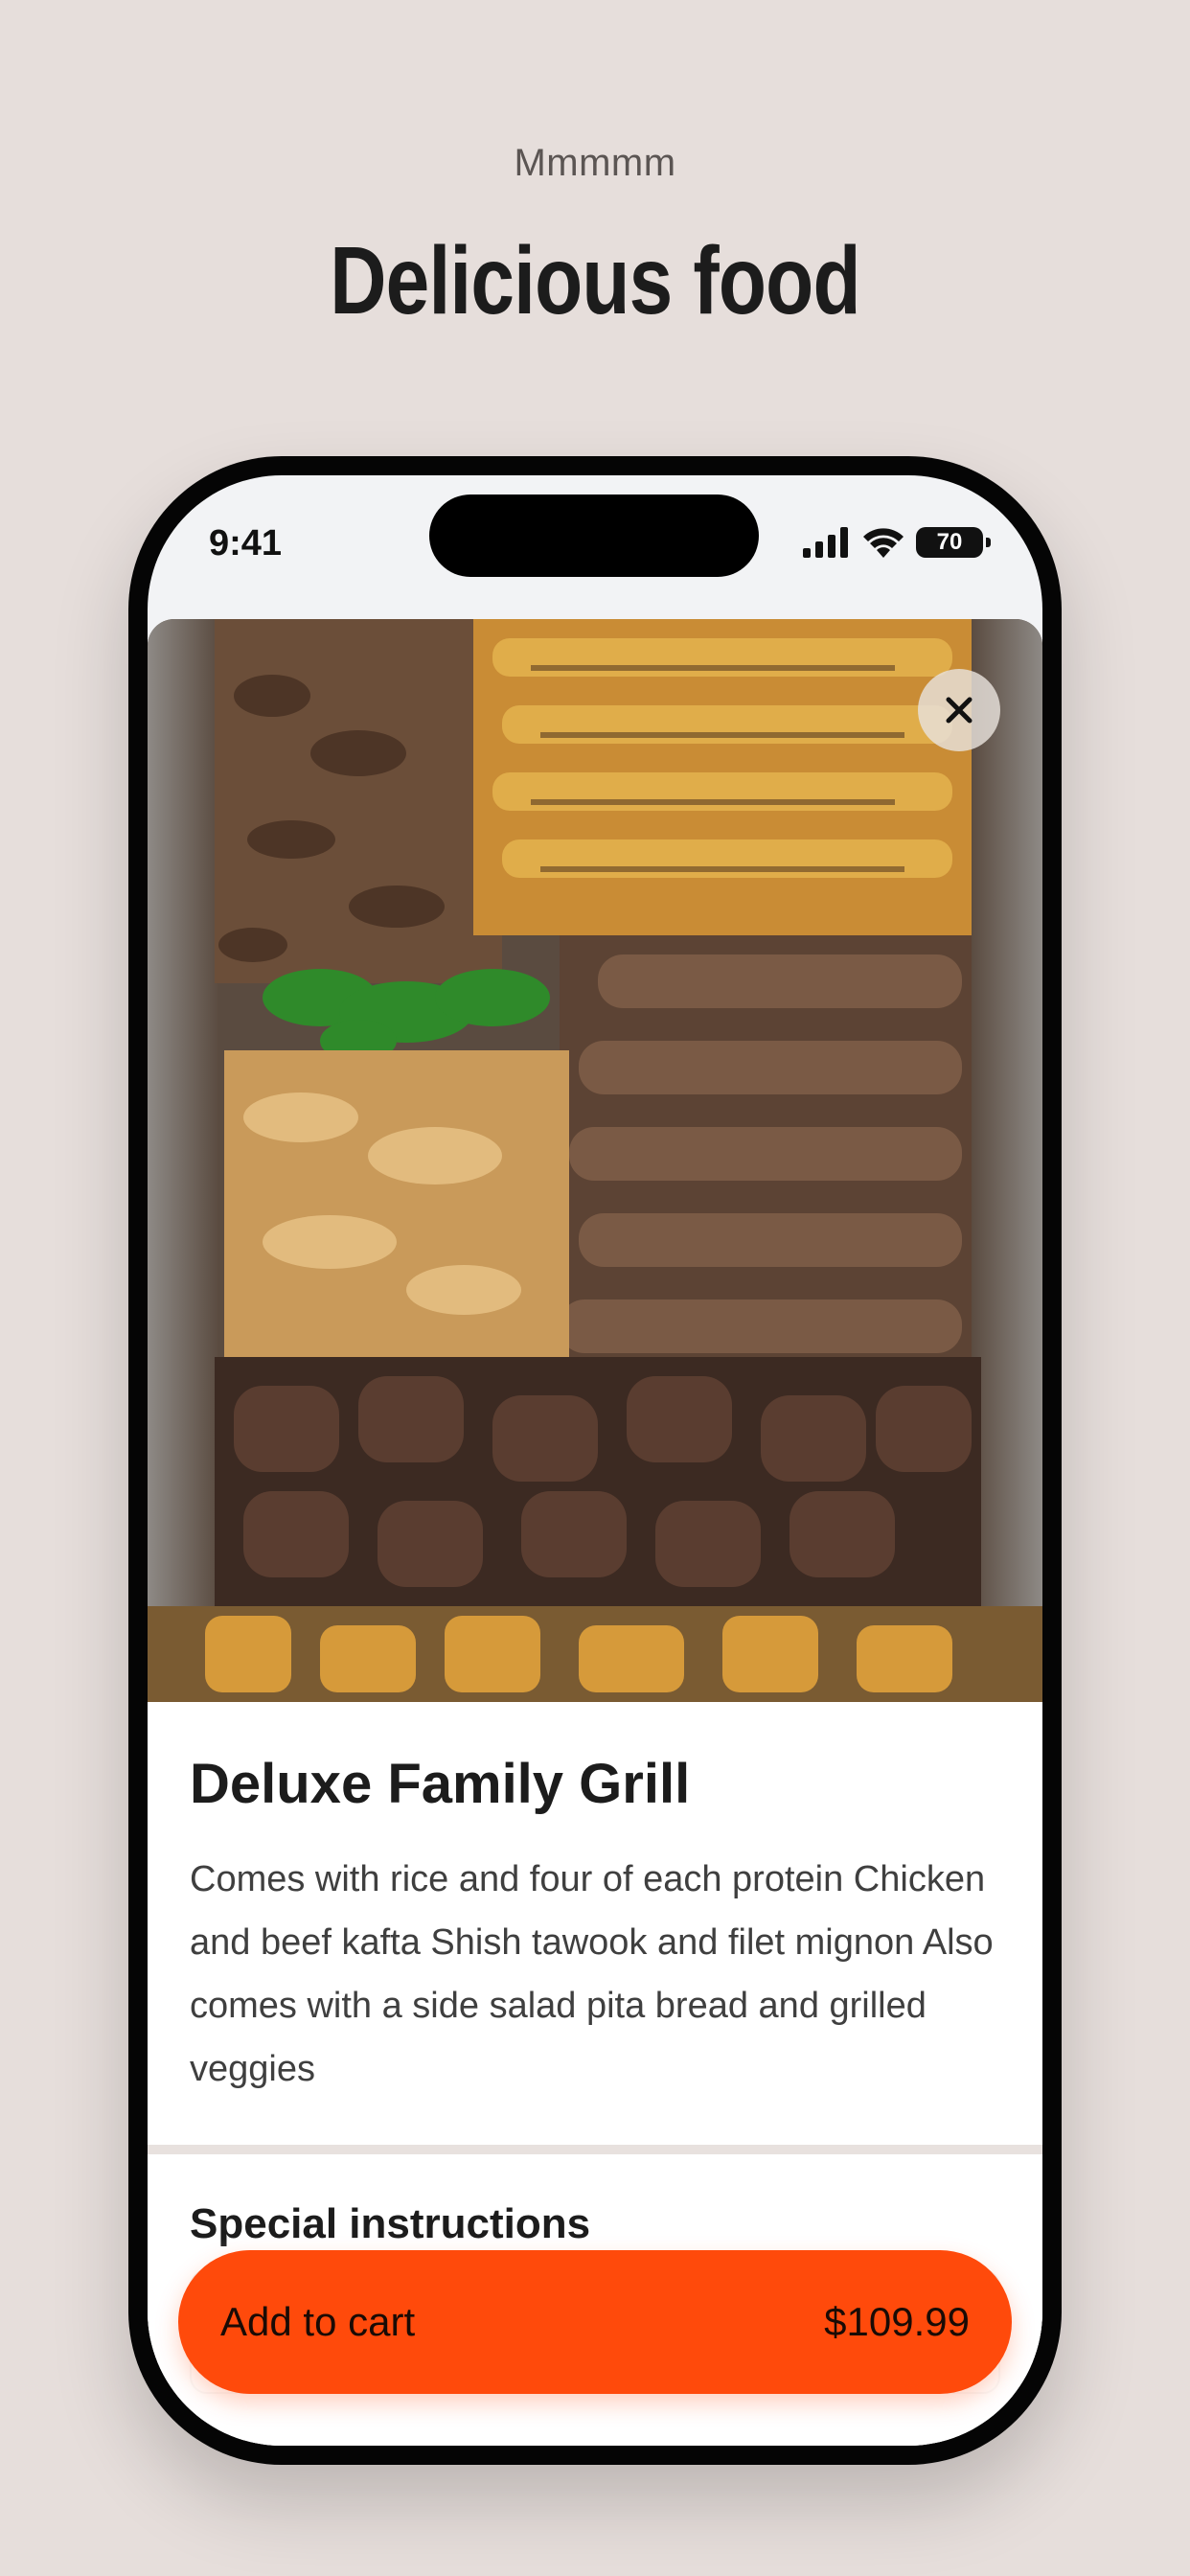 Image resolution: width=1190 pixels, height=2576 pixels. Describe the element at coordinates (246, 543) in the screenshot. I see `status-time: 9:41` at that location.